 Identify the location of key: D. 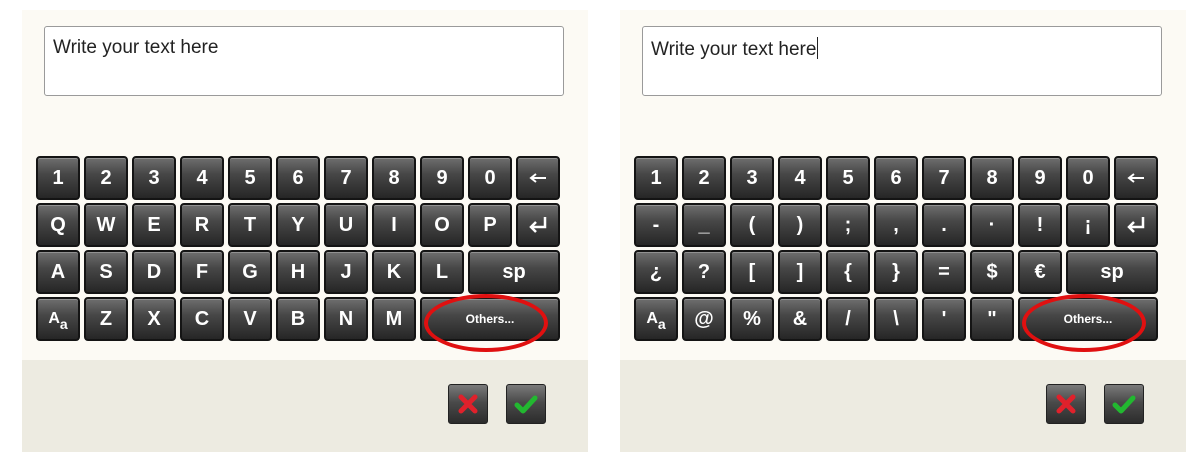
(154, 272).